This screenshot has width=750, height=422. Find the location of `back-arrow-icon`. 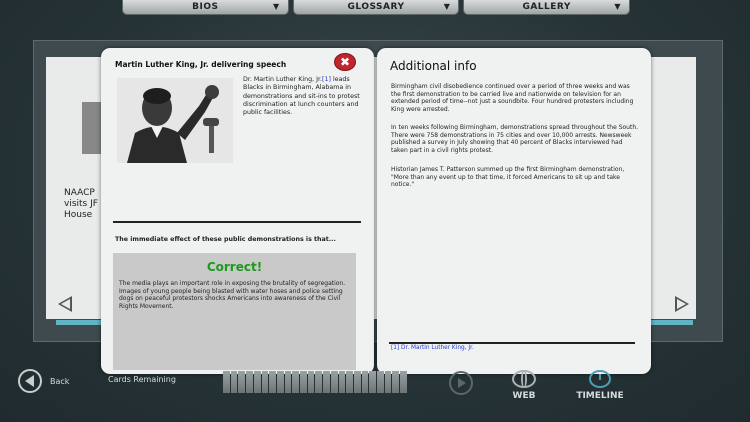

back-arrow-icon is located at coordinates (30, 381).